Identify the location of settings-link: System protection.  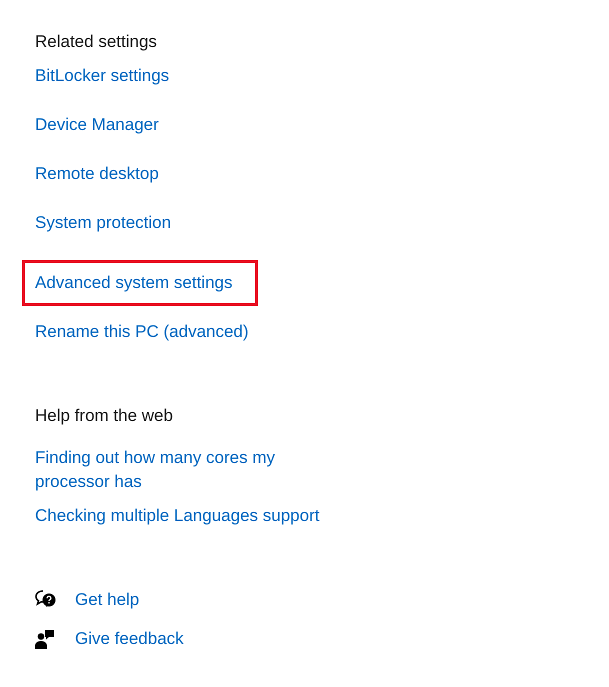
(103, 223).